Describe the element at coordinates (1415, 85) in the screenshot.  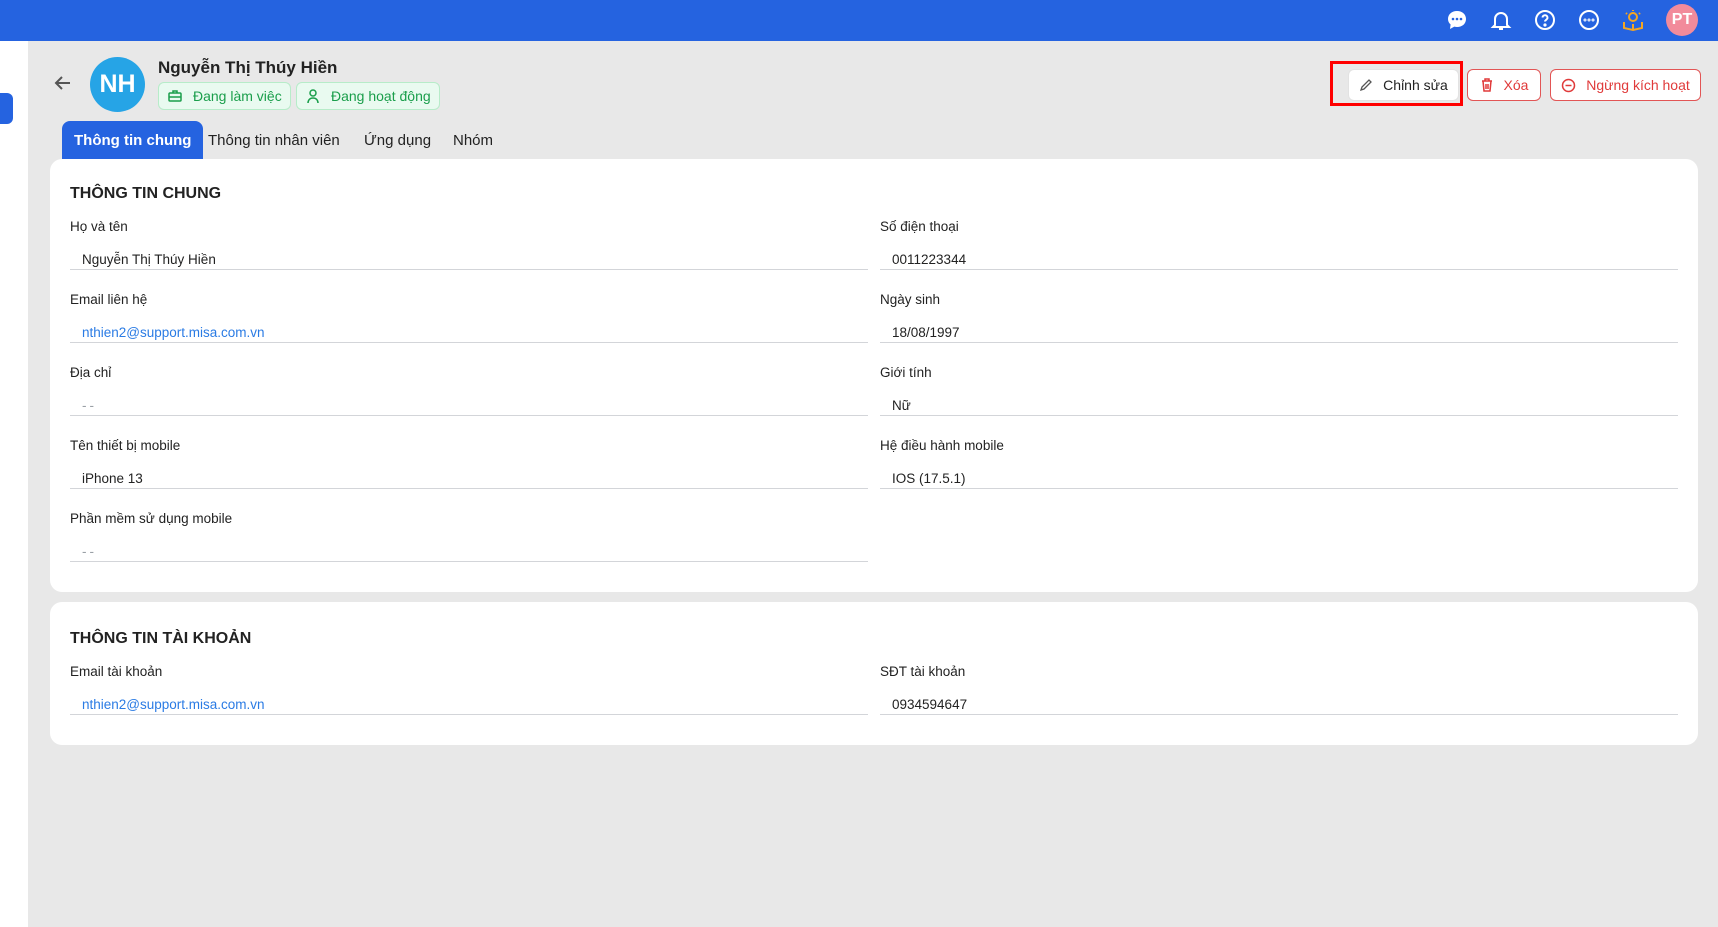
I see `edit-label: Chỉnh sửa` at that location.